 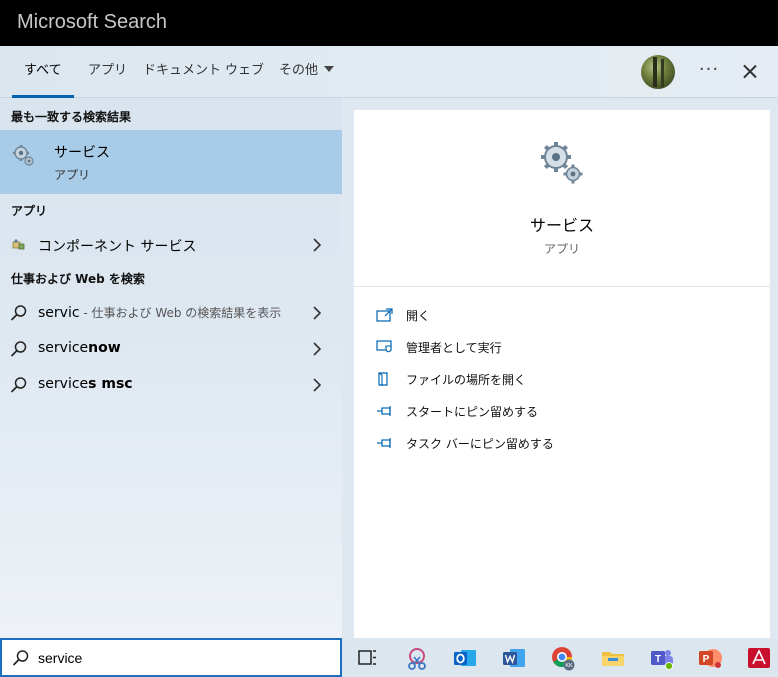 I want to click on svg-text: T, so click(x=658, y=659).